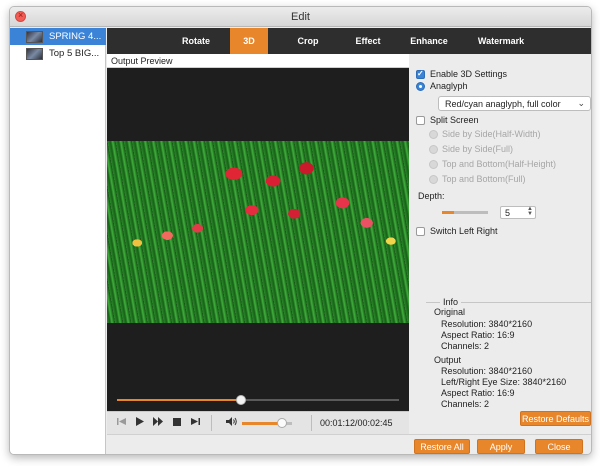 This screenshot has height=466, width=600. I want to click on output-eye-size: Left/Right Eye Size: 3840*2160, so click(504, 382).